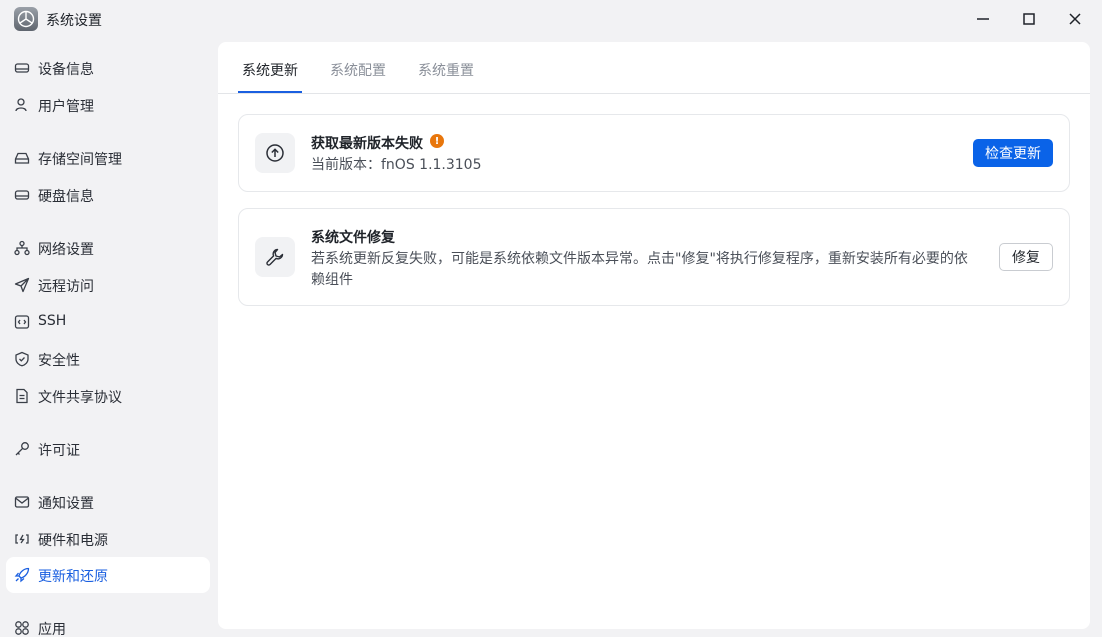 This screenshot has height=637, width=1102. Describe the element at coordinates (22, 396) in the screenshot. I see `document-icon` at that location.